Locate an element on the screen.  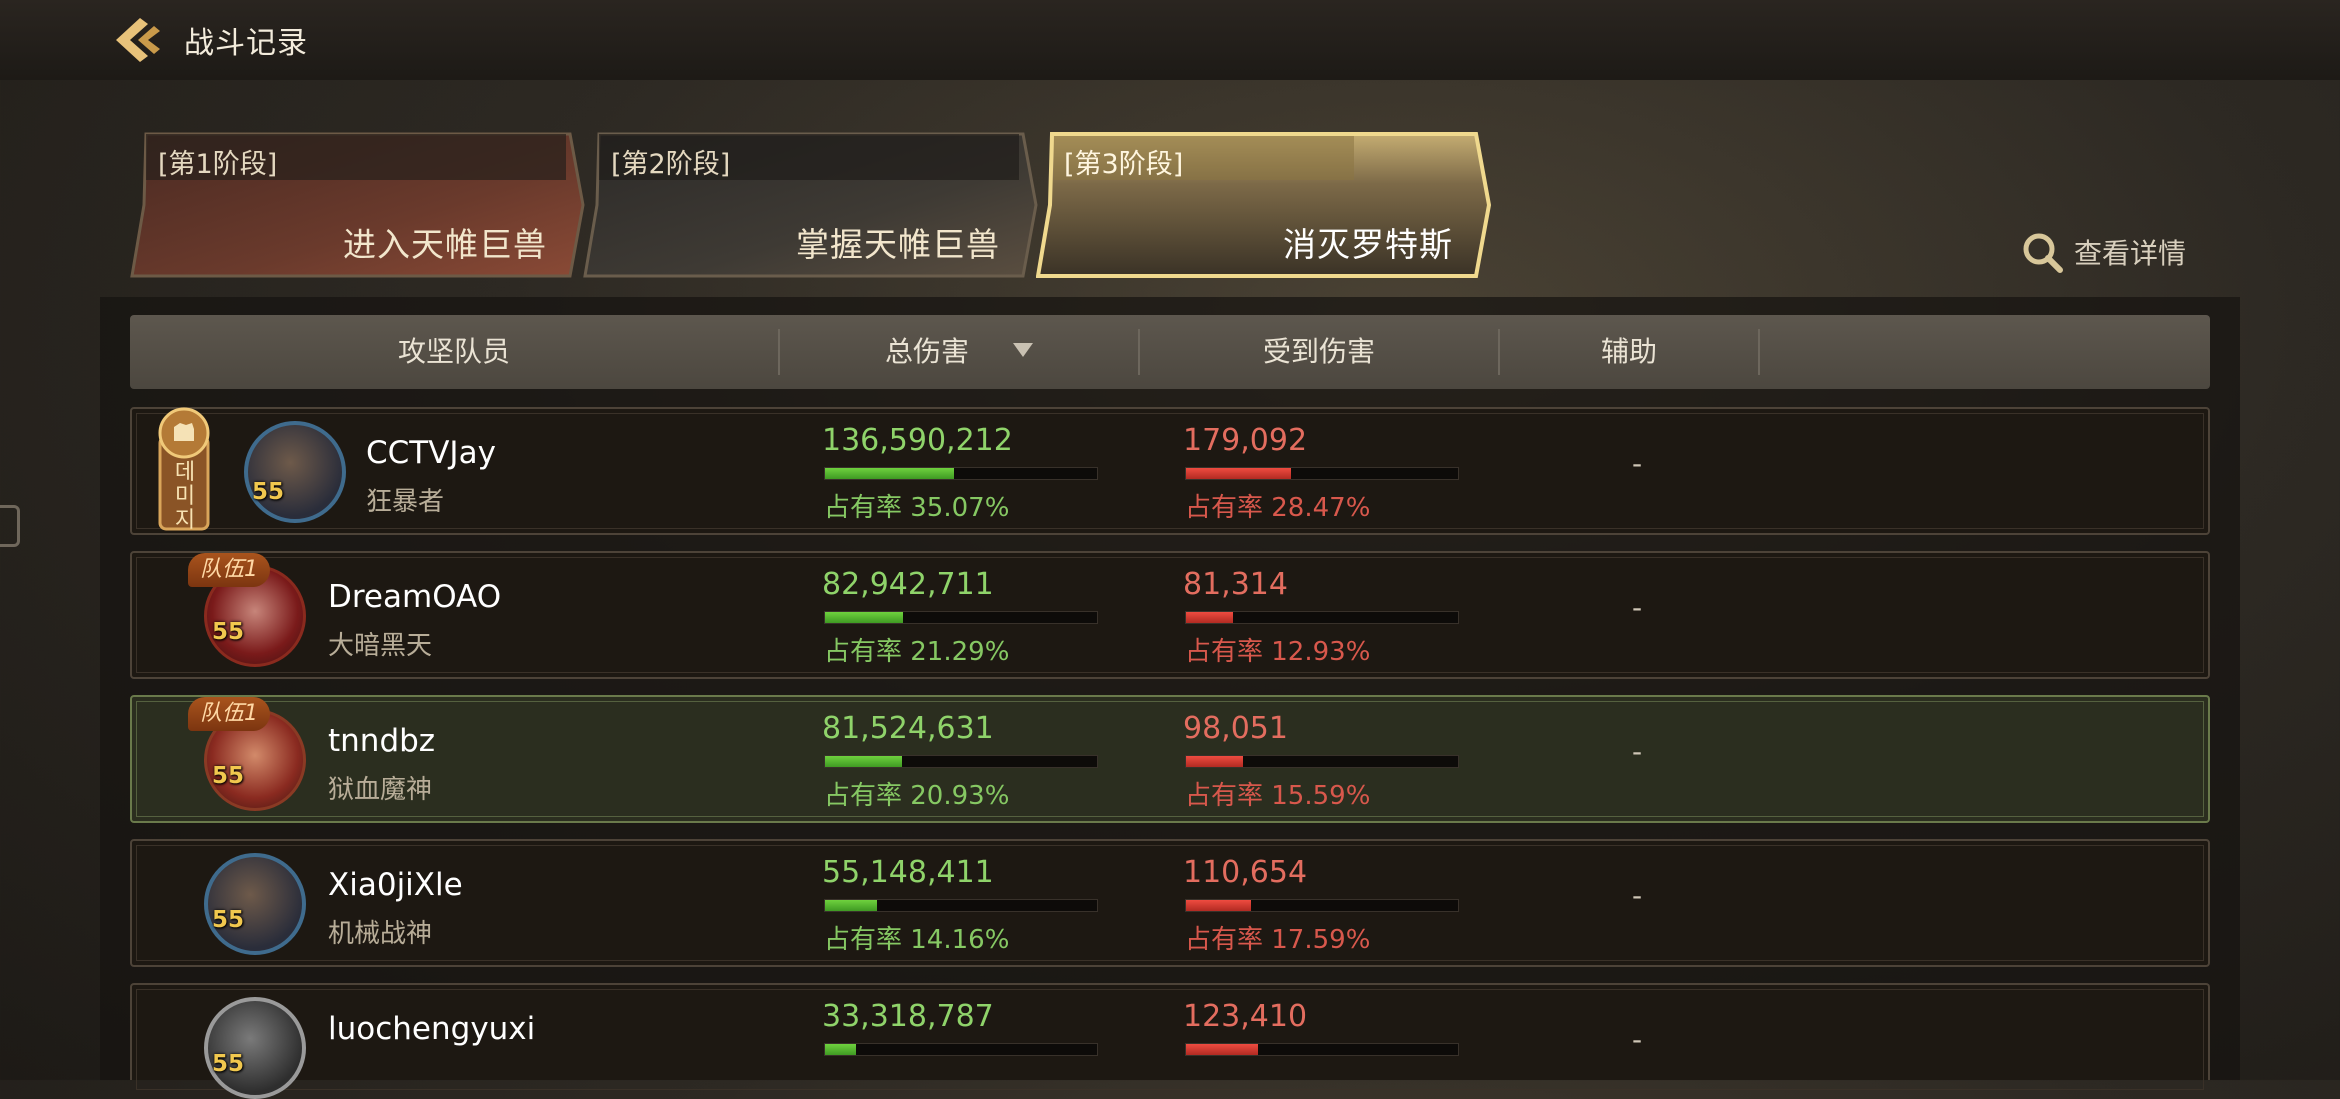
player-name: luochengyuxi is located at coordinates (432, 1029).